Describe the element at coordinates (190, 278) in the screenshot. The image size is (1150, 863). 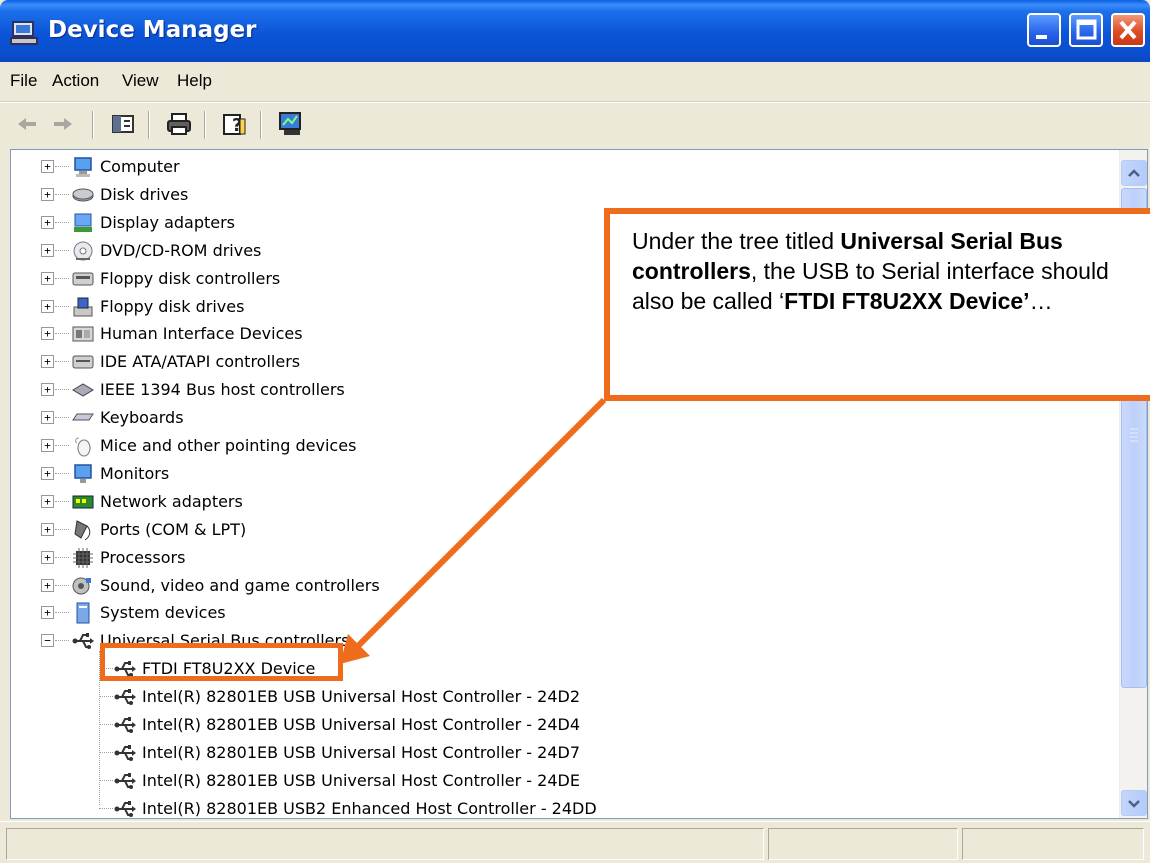
I see `tree-category-label: Floppy disk controllers` at that location.